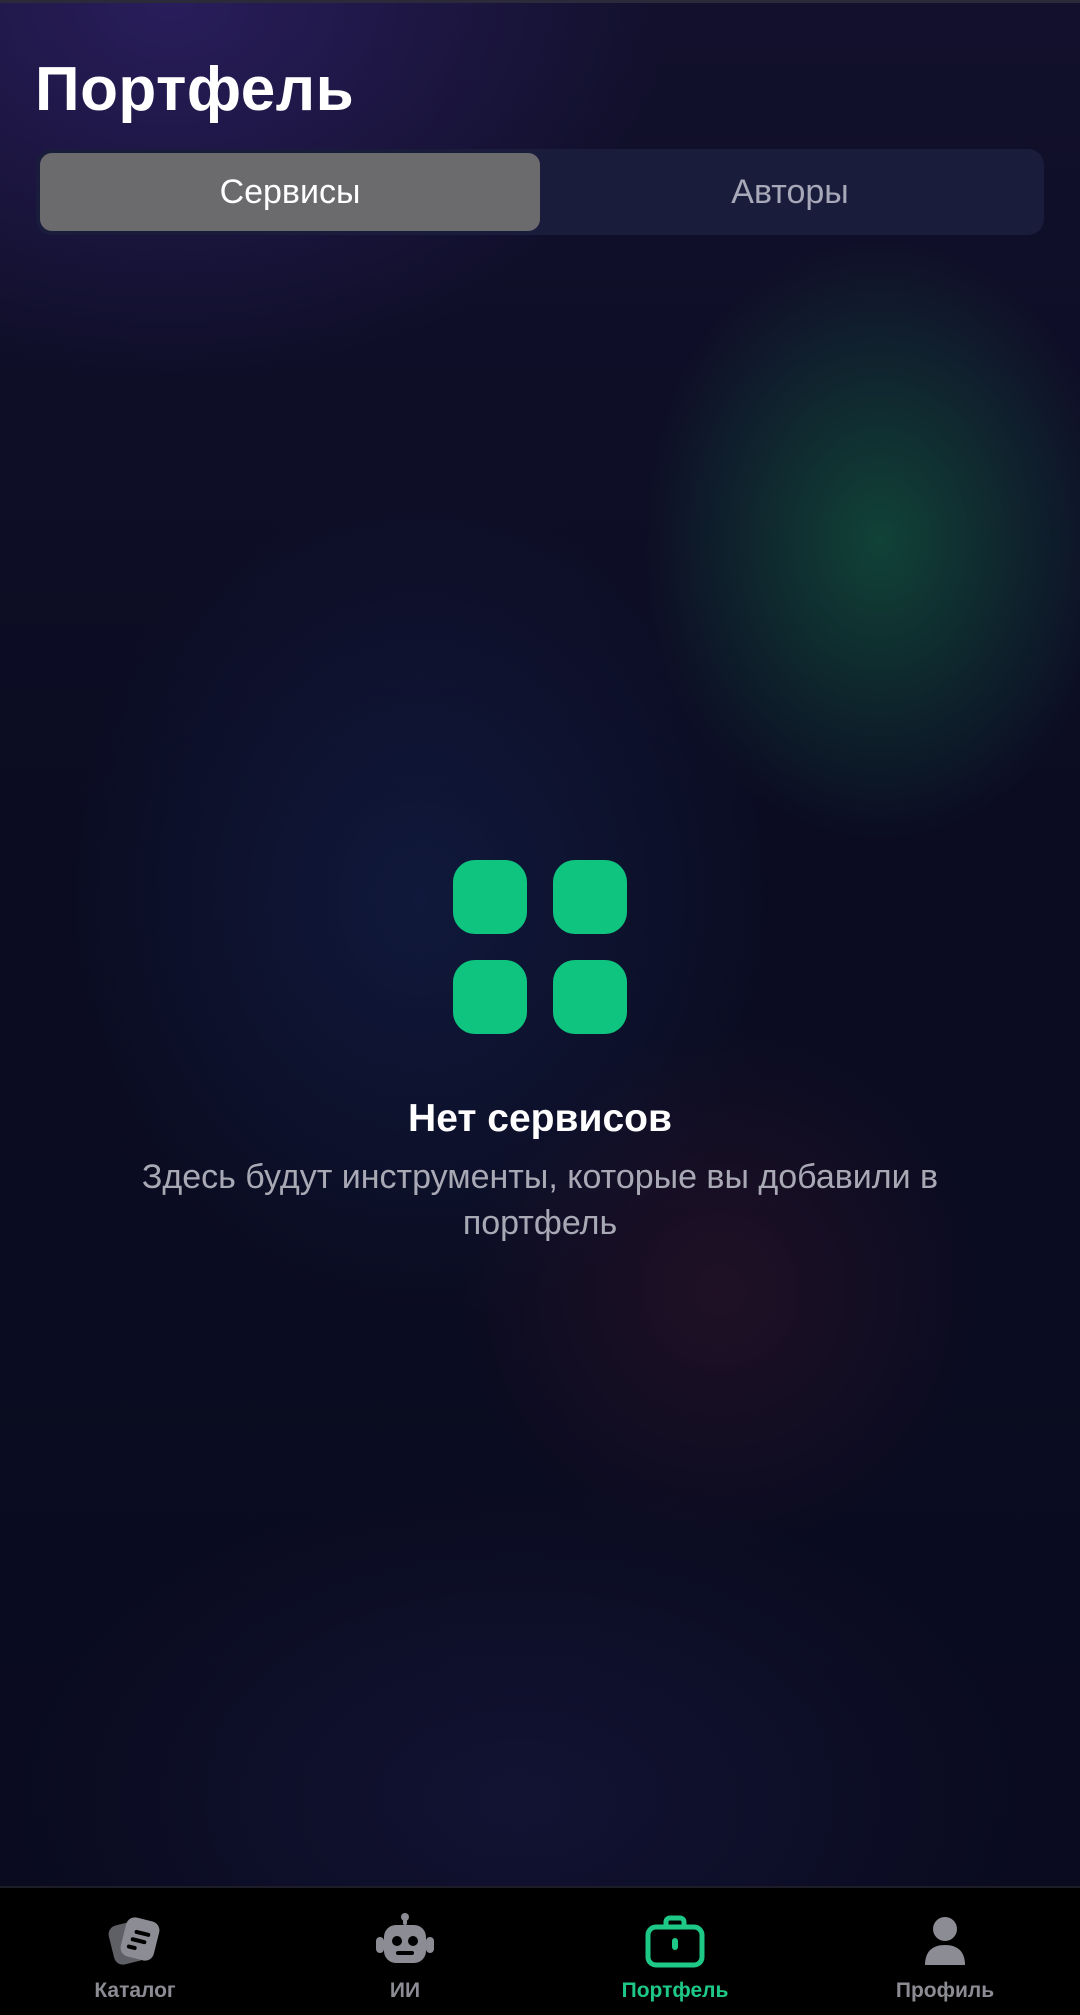 This screenshot has height=2015, width=1080. What do you see at coordinates (790, 192) in the screenshot?
I see `tab-authors: Авторы` at bounding box center [790, 192].